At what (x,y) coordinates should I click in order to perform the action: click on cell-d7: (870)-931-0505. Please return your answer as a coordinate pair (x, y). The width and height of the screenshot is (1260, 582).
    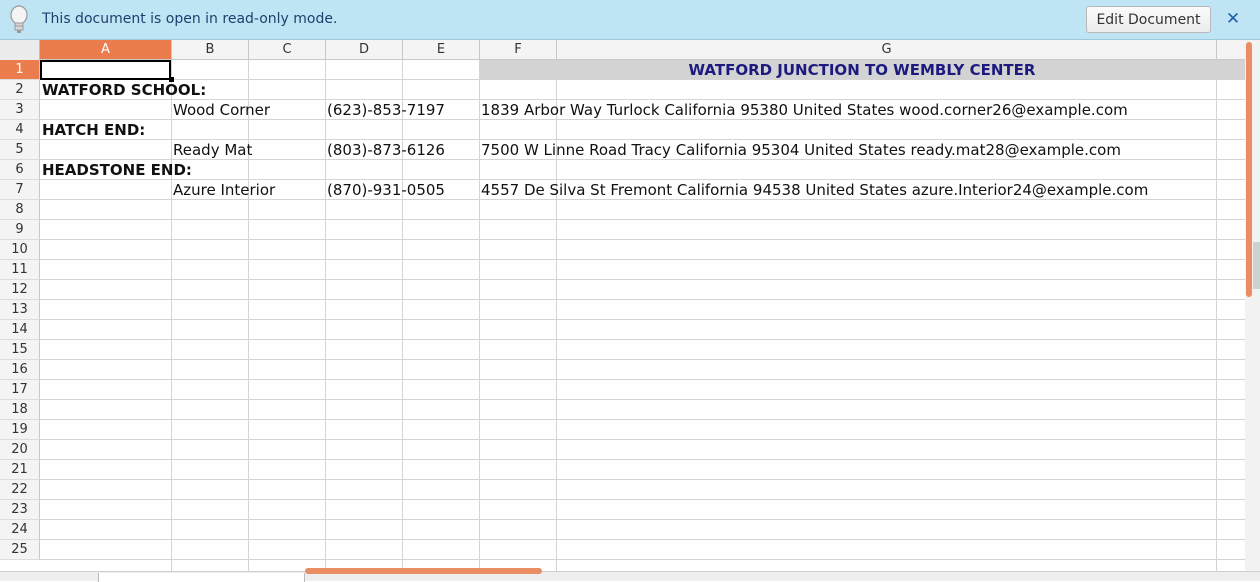
    Looking at the image, I should click on (386, 190).